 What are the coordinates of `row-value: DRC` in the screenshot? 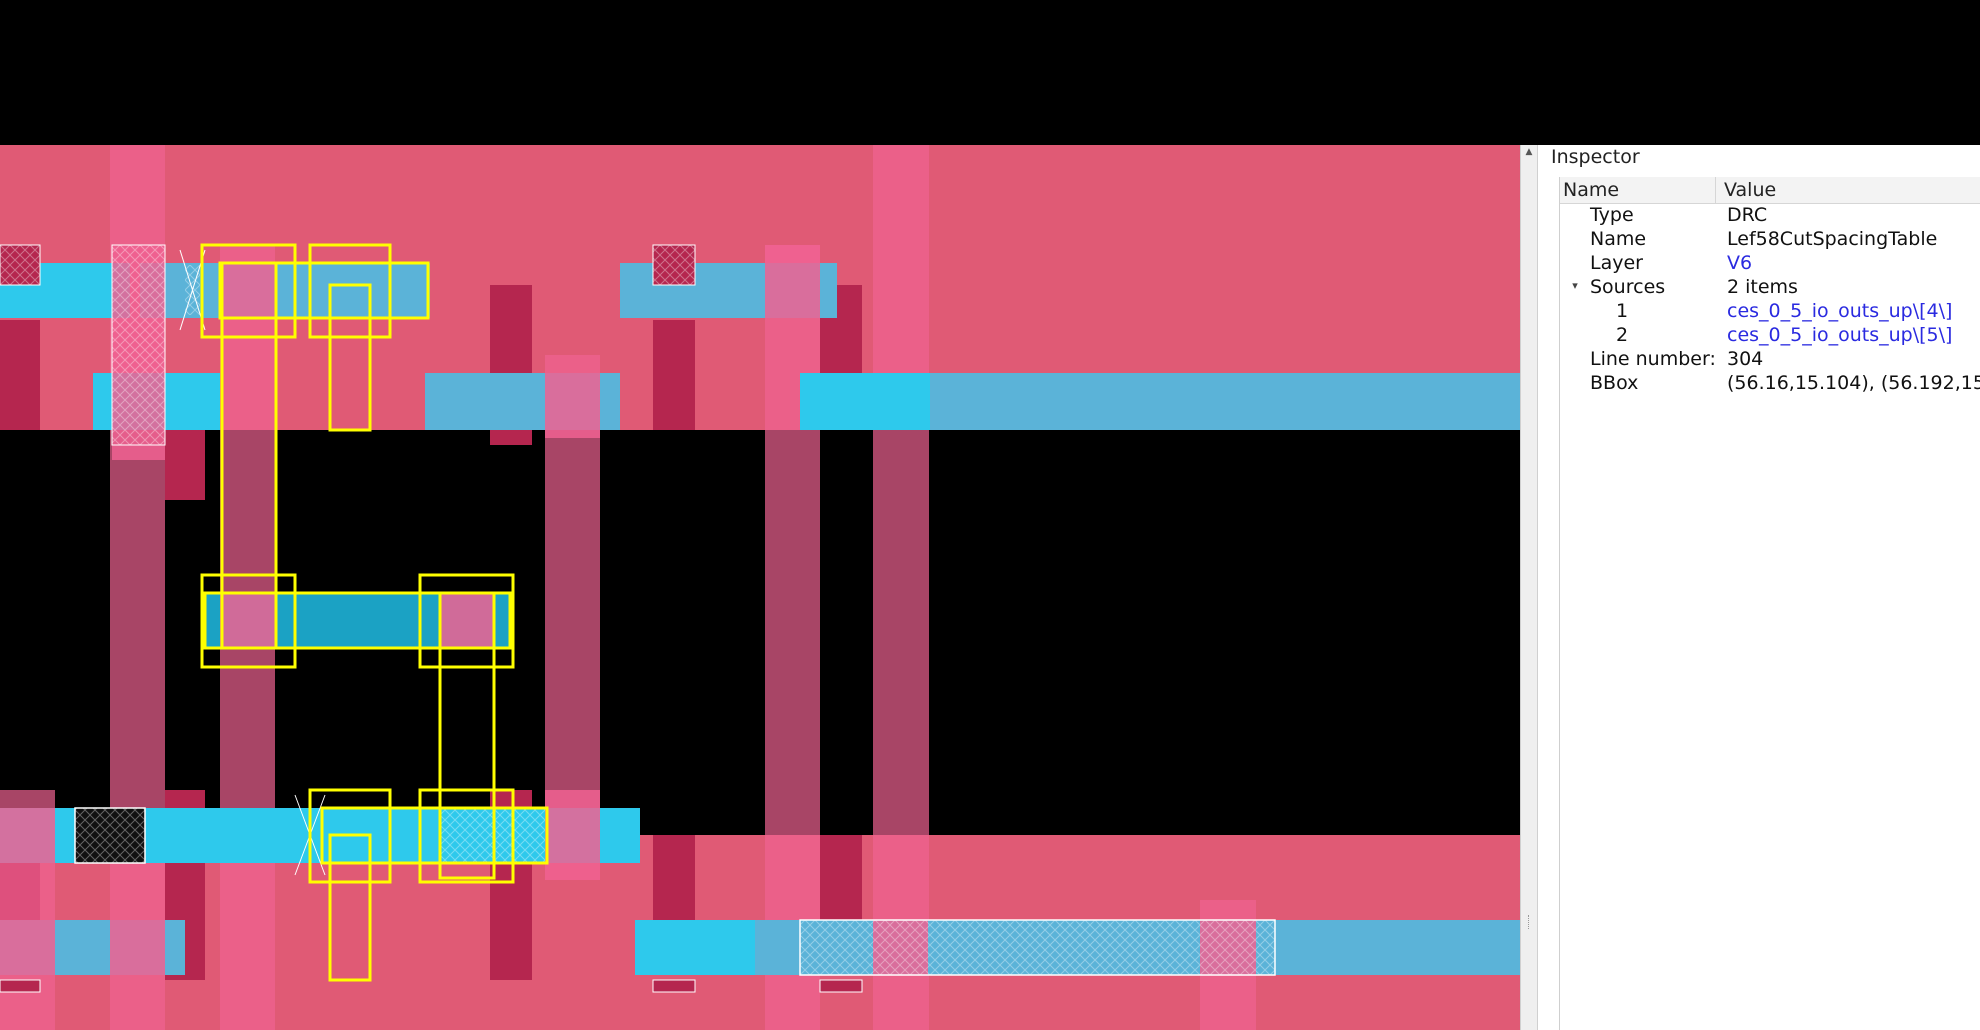 It's located at (1747, 215).